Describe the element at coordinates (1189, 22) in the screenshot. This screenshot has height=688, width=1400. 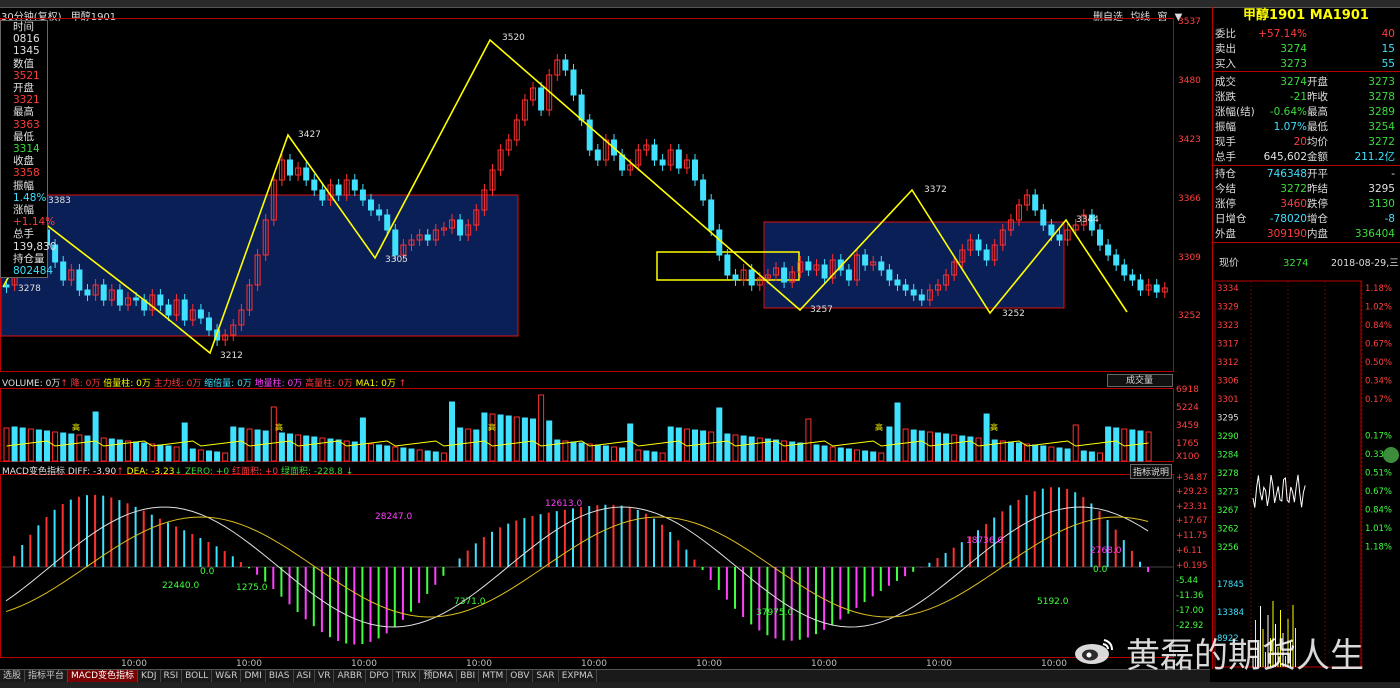
I see `price-tick: 3537` at that location.